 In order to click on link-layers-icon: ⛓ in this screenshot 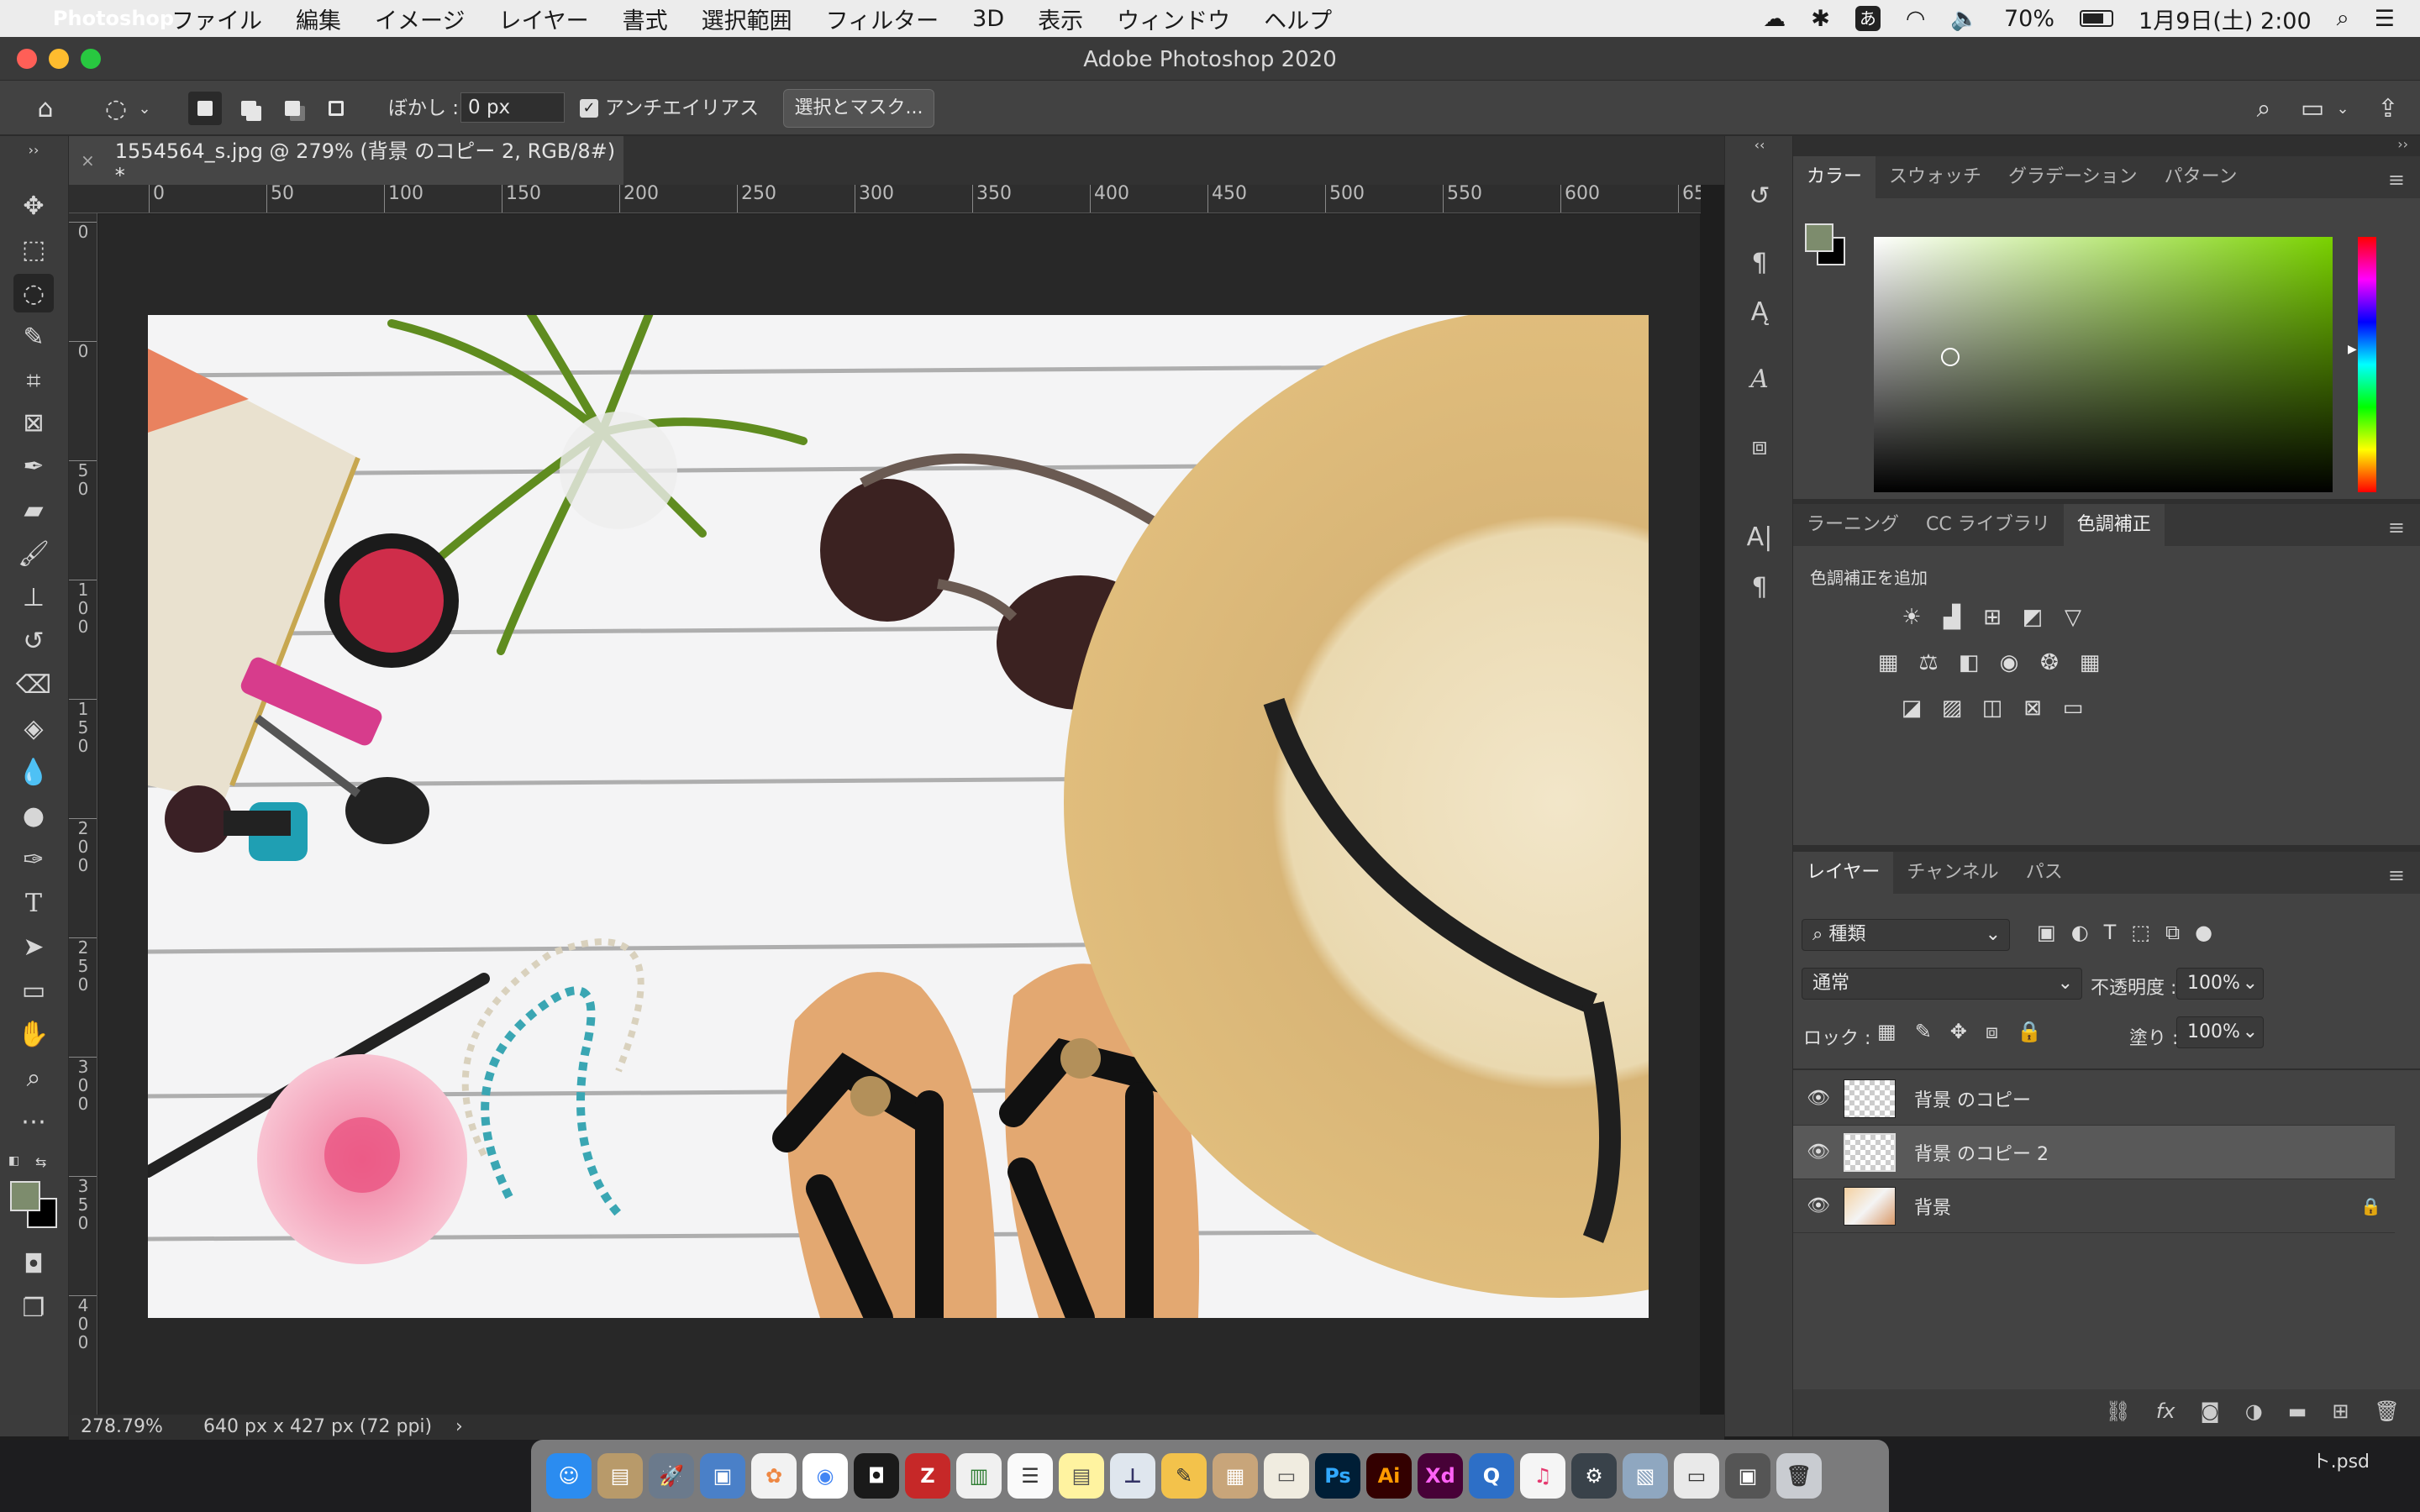, I will do `click(2117, 1411)`.